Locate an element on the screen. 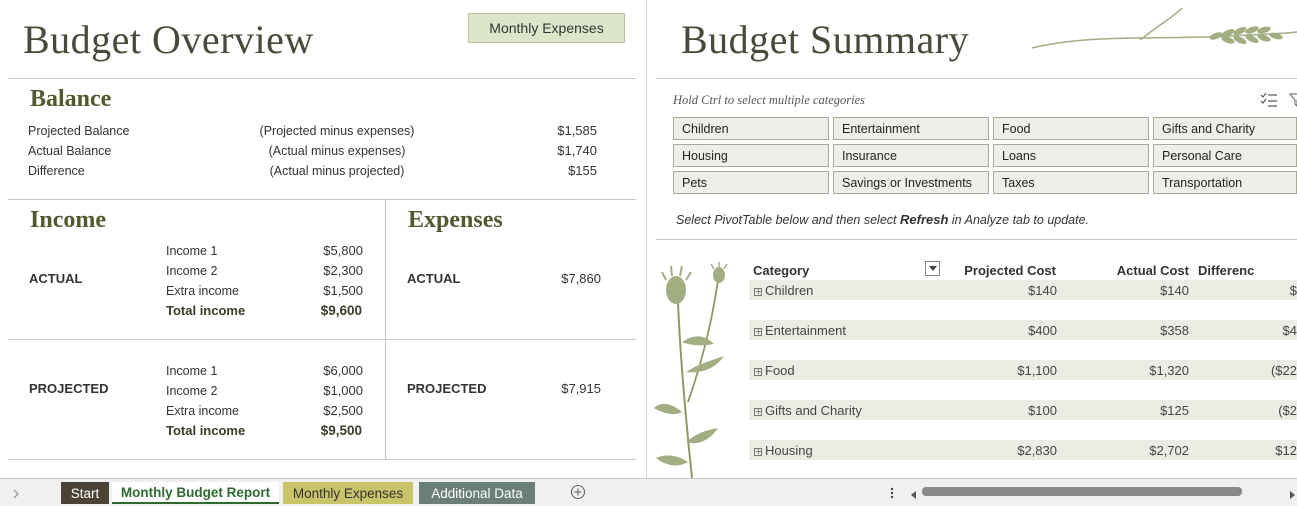 This screenshot has height=506, width=1297. panel-separator is located at coordinates (646, 239).